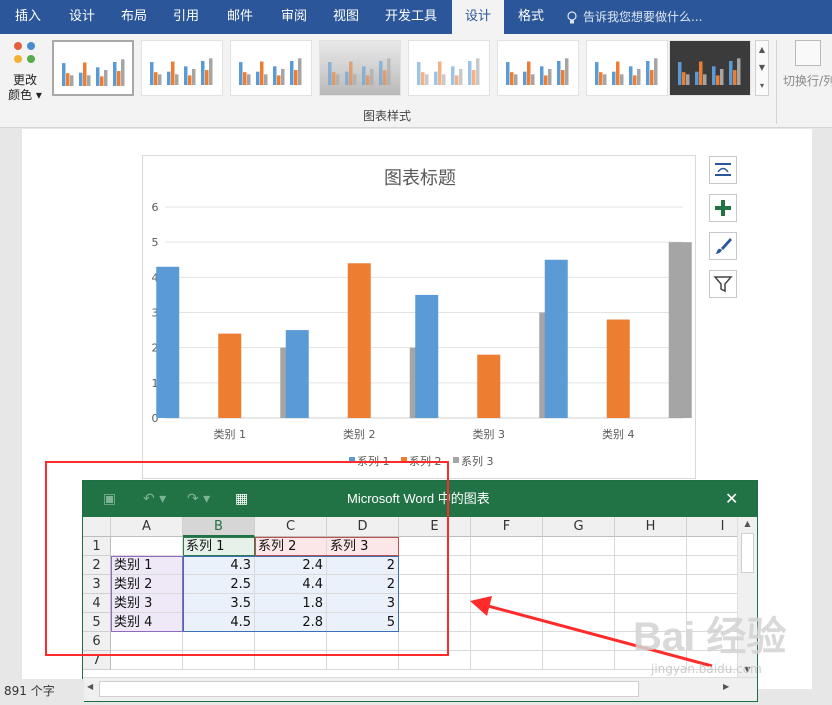 Image resolution: width=832 pixels, height=705 pixels. Describe the element at coordinates (219, 546) in the screenshot. I see `sheet-cell: 系列 1` at that location.